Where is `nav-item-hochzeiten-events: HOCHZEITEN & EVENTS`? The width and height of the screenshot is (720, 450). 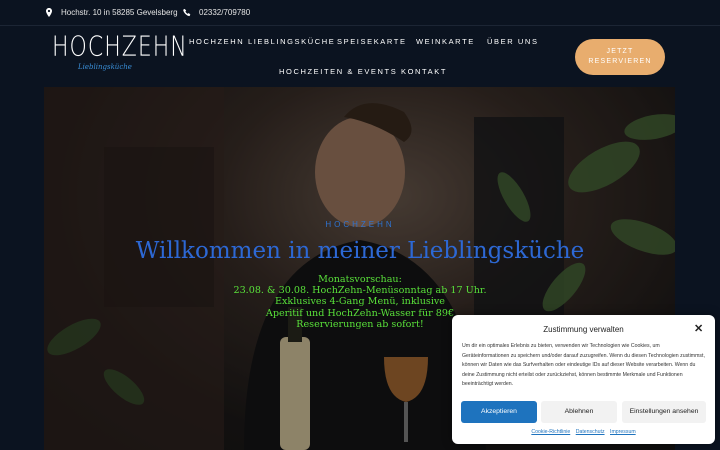
nav-item-hochzeiten-events: HOCHZEITEN & EVENTS is located at coordinates (338, 71).